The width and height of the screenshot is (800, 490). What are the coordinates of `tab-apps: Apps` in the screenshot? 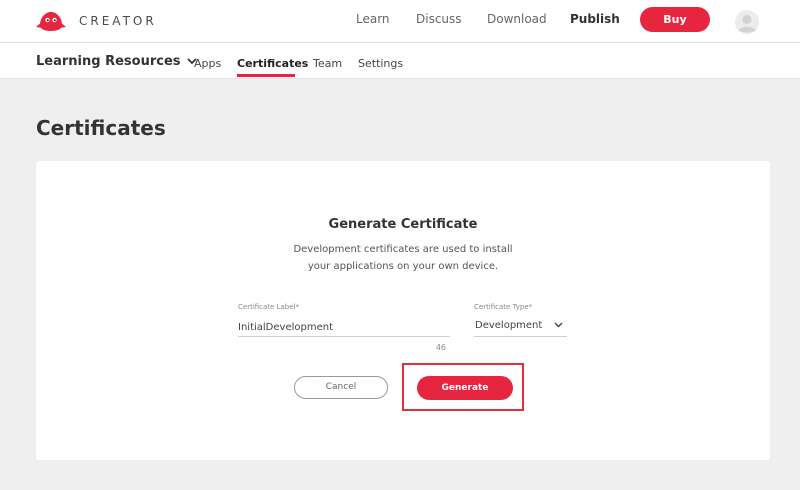 It's located at (207, 63).